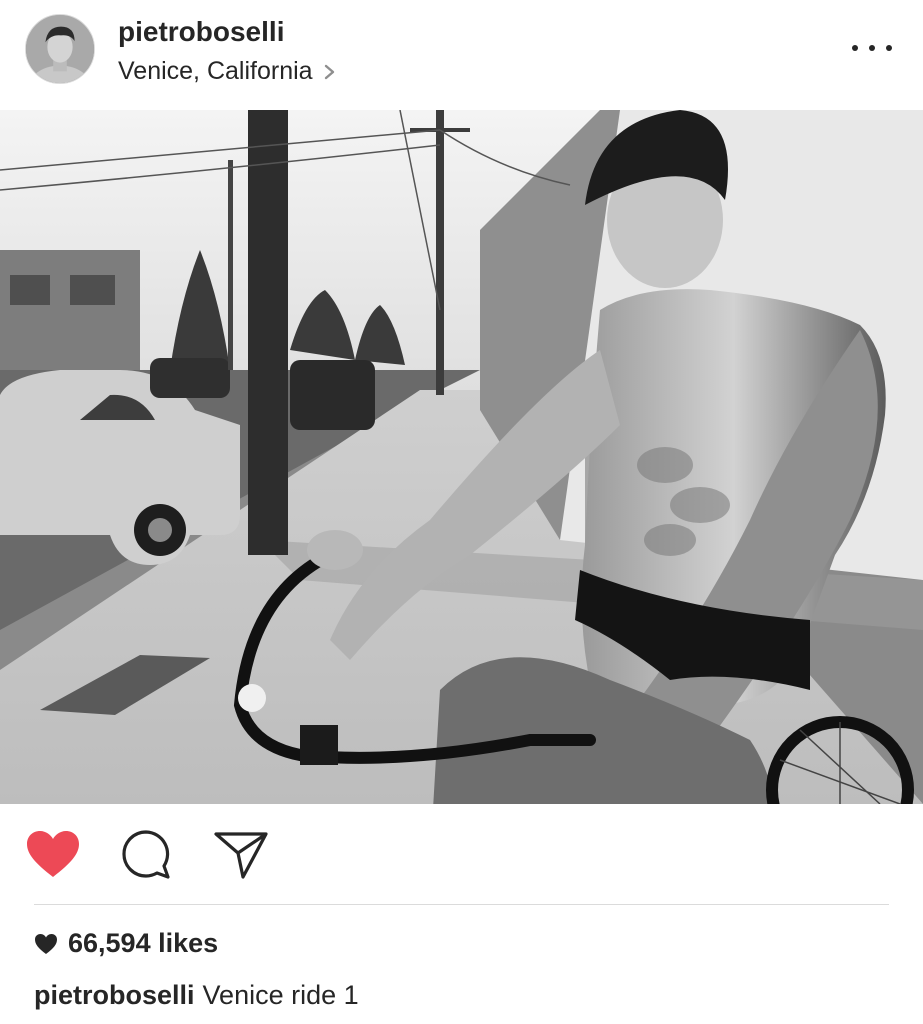  I want to click on share-plane-shape, so click(241, 855).